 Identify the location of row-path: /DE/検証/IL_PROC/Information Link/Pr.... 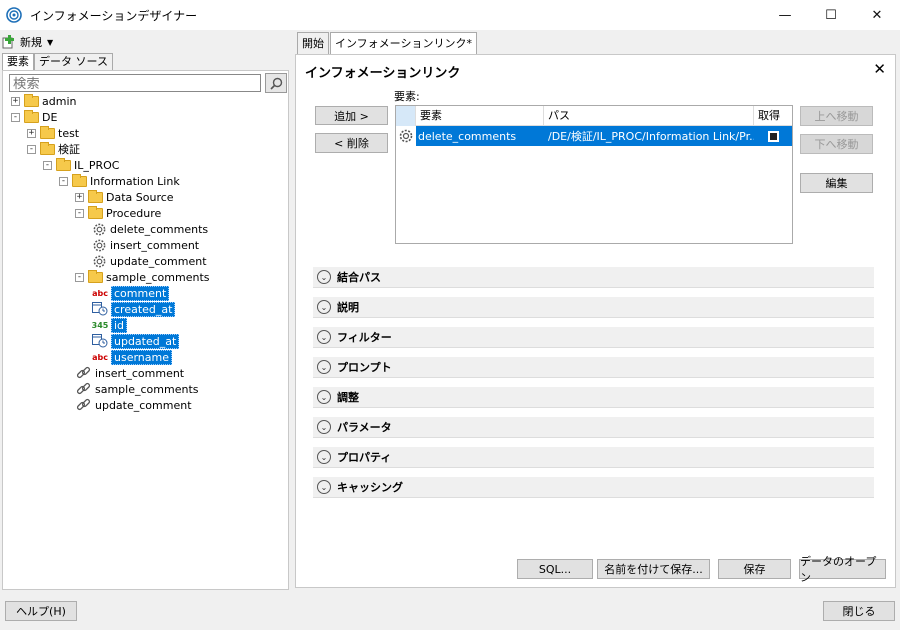
(651, 136).